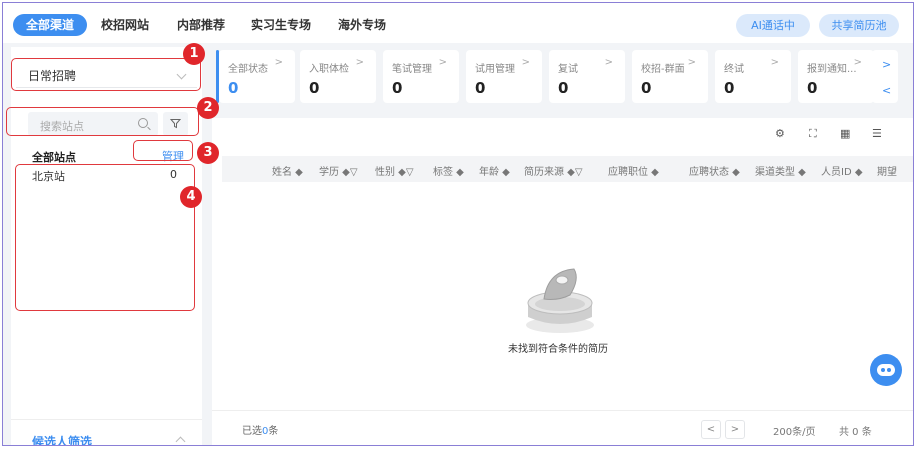 The width and height of the screenshot is (921, 452). What do you see at coordinates (663, 69) in the screenshot?
I see `stage-card-label: 校招-群面` at bounding box center [663, 69].